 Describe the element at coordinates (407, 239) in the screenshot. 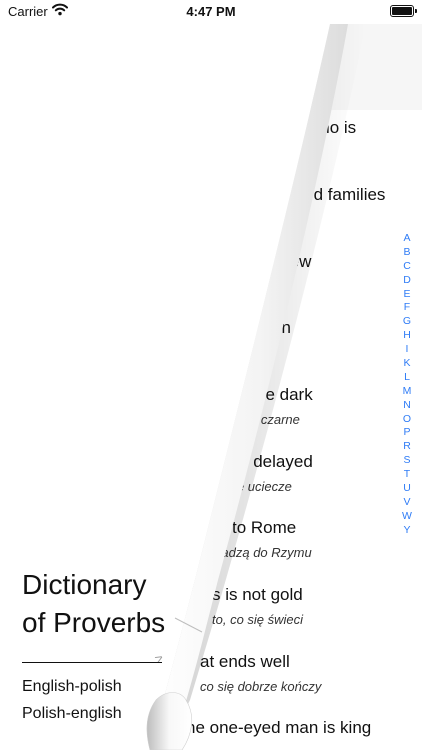

I see `index-letter-a: A` at that location.